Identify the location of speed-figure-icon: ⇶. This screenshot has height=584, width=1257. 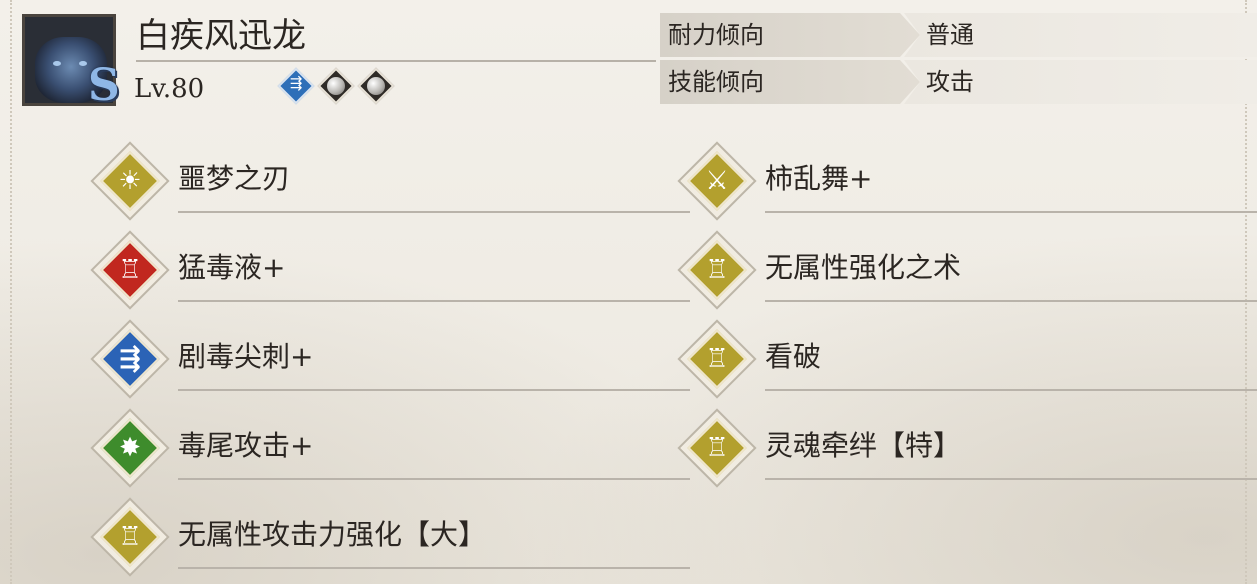
(130, 359).